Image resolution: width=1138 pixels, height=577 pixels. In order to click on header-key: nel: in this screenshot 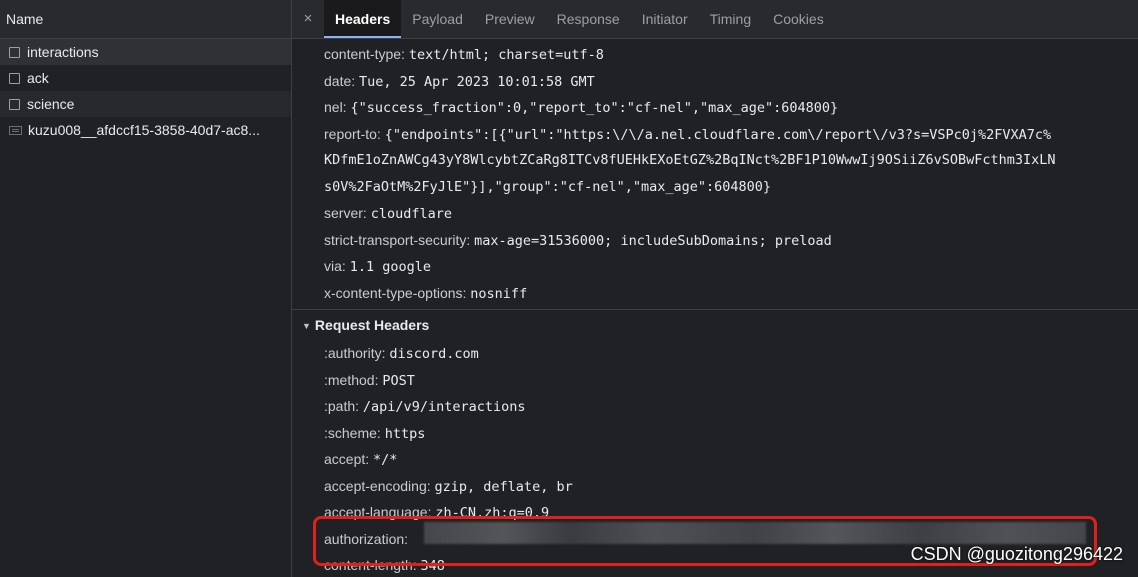, I will do `click(335, 107)`.